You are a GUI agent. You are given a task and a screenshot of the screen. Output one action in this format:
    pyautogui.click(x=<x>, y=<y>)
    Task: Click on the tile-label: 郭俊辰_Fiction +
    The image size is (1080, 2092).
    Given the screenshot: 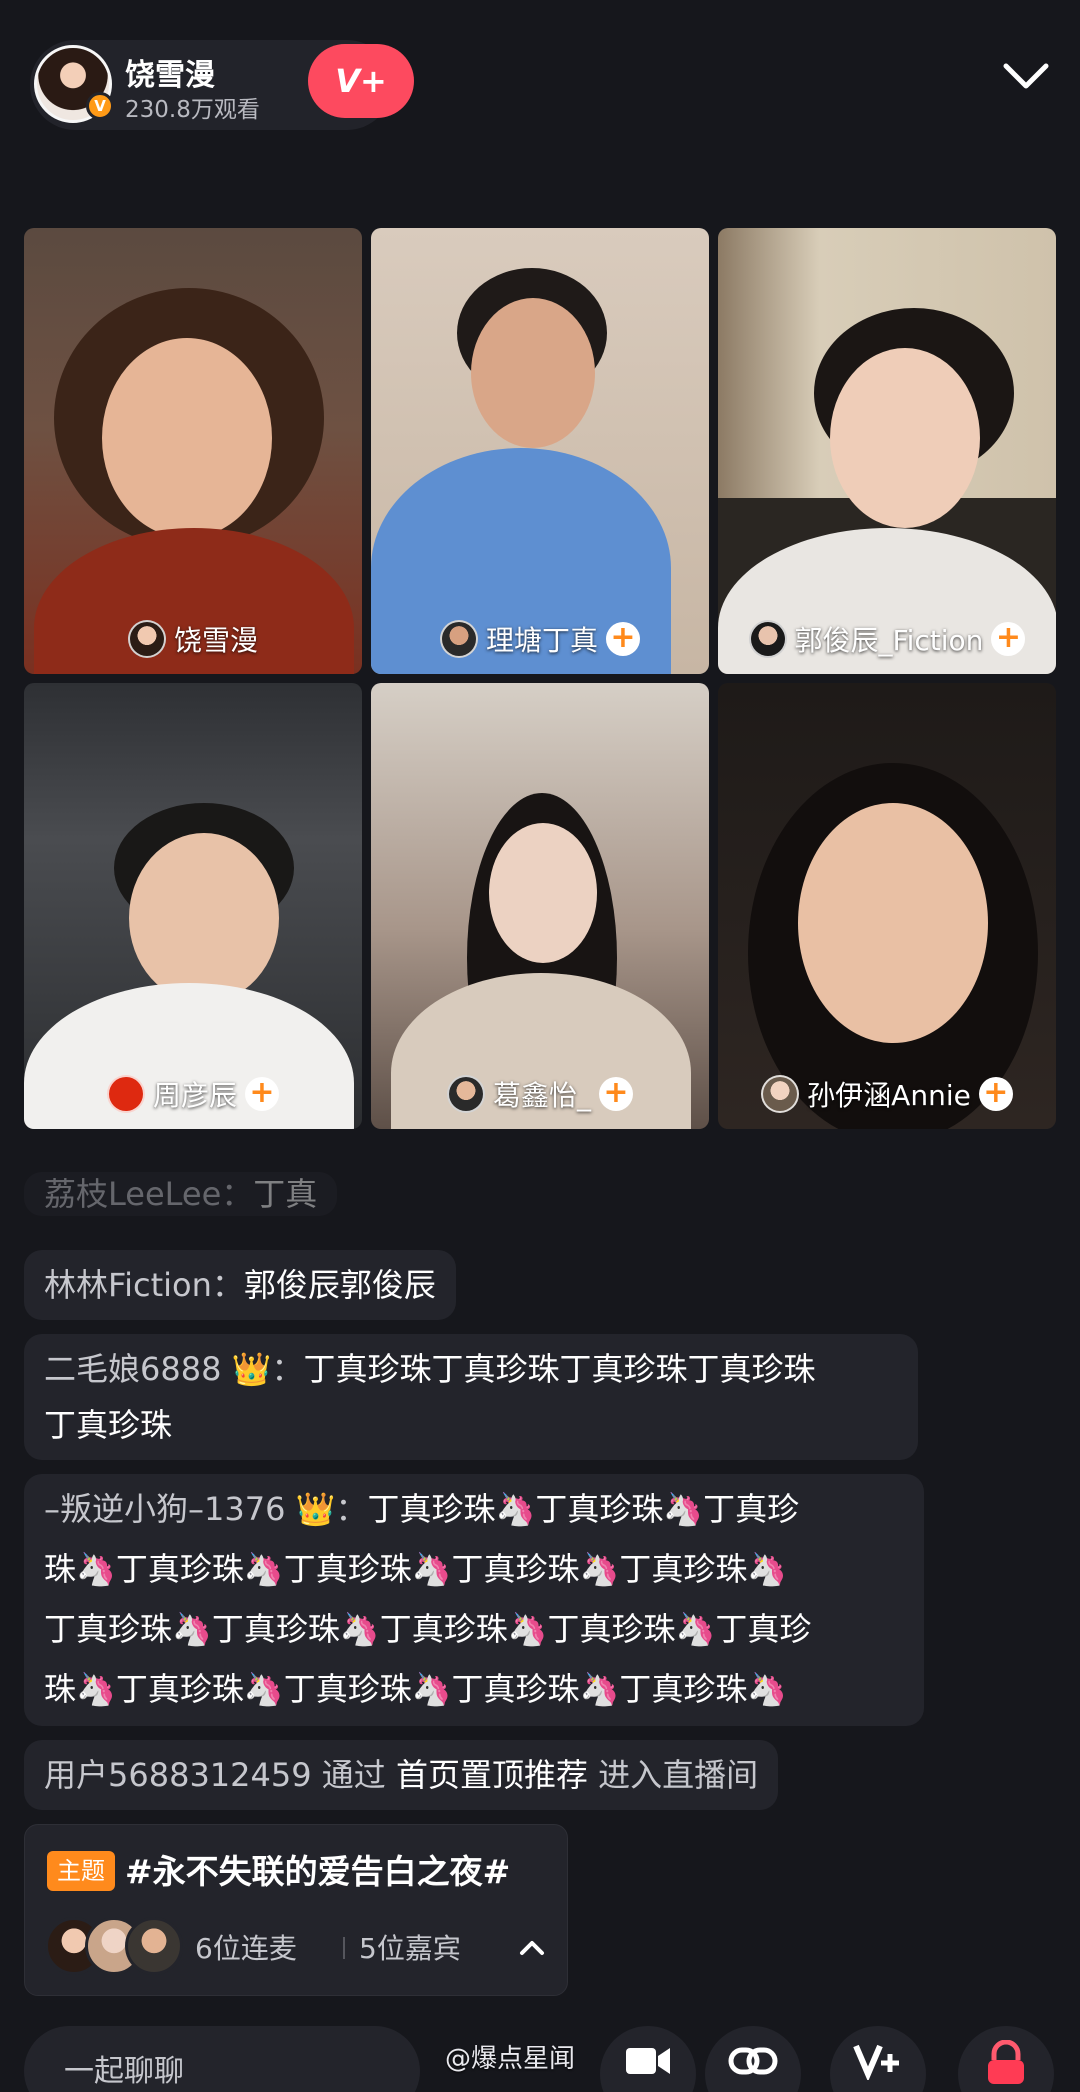 What is the action you would take?
    pyautogui.click(x=887, y=639)
    